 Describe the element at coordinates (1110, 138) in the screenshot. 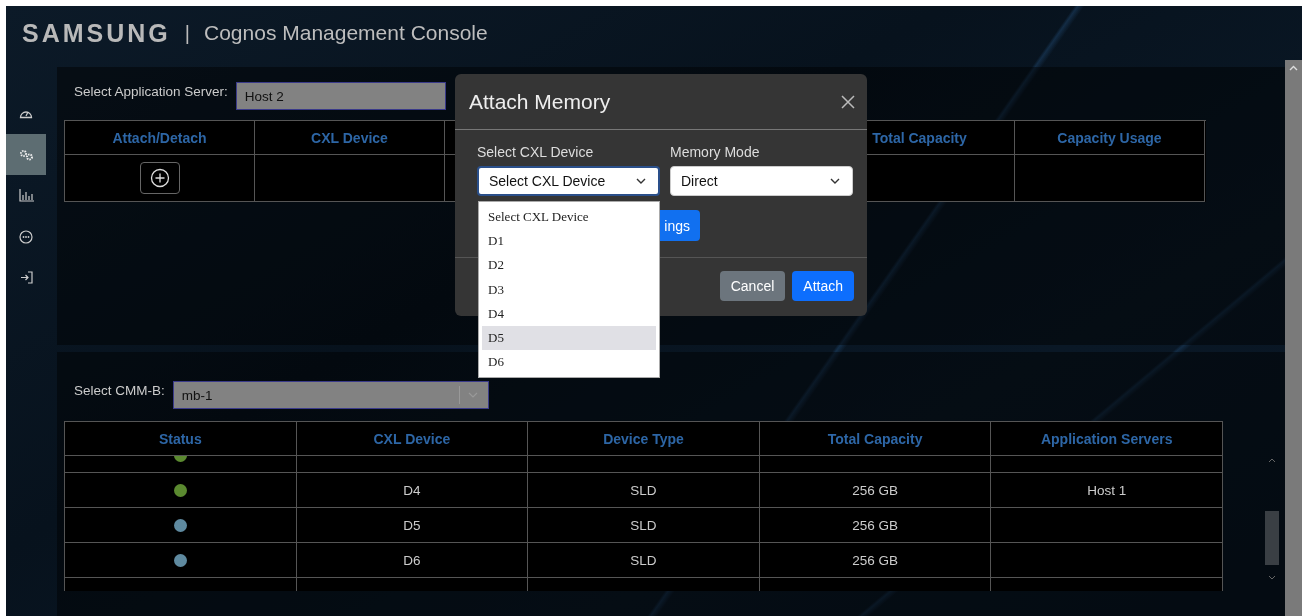

I see `column-header: Capacity Usage` at that location.